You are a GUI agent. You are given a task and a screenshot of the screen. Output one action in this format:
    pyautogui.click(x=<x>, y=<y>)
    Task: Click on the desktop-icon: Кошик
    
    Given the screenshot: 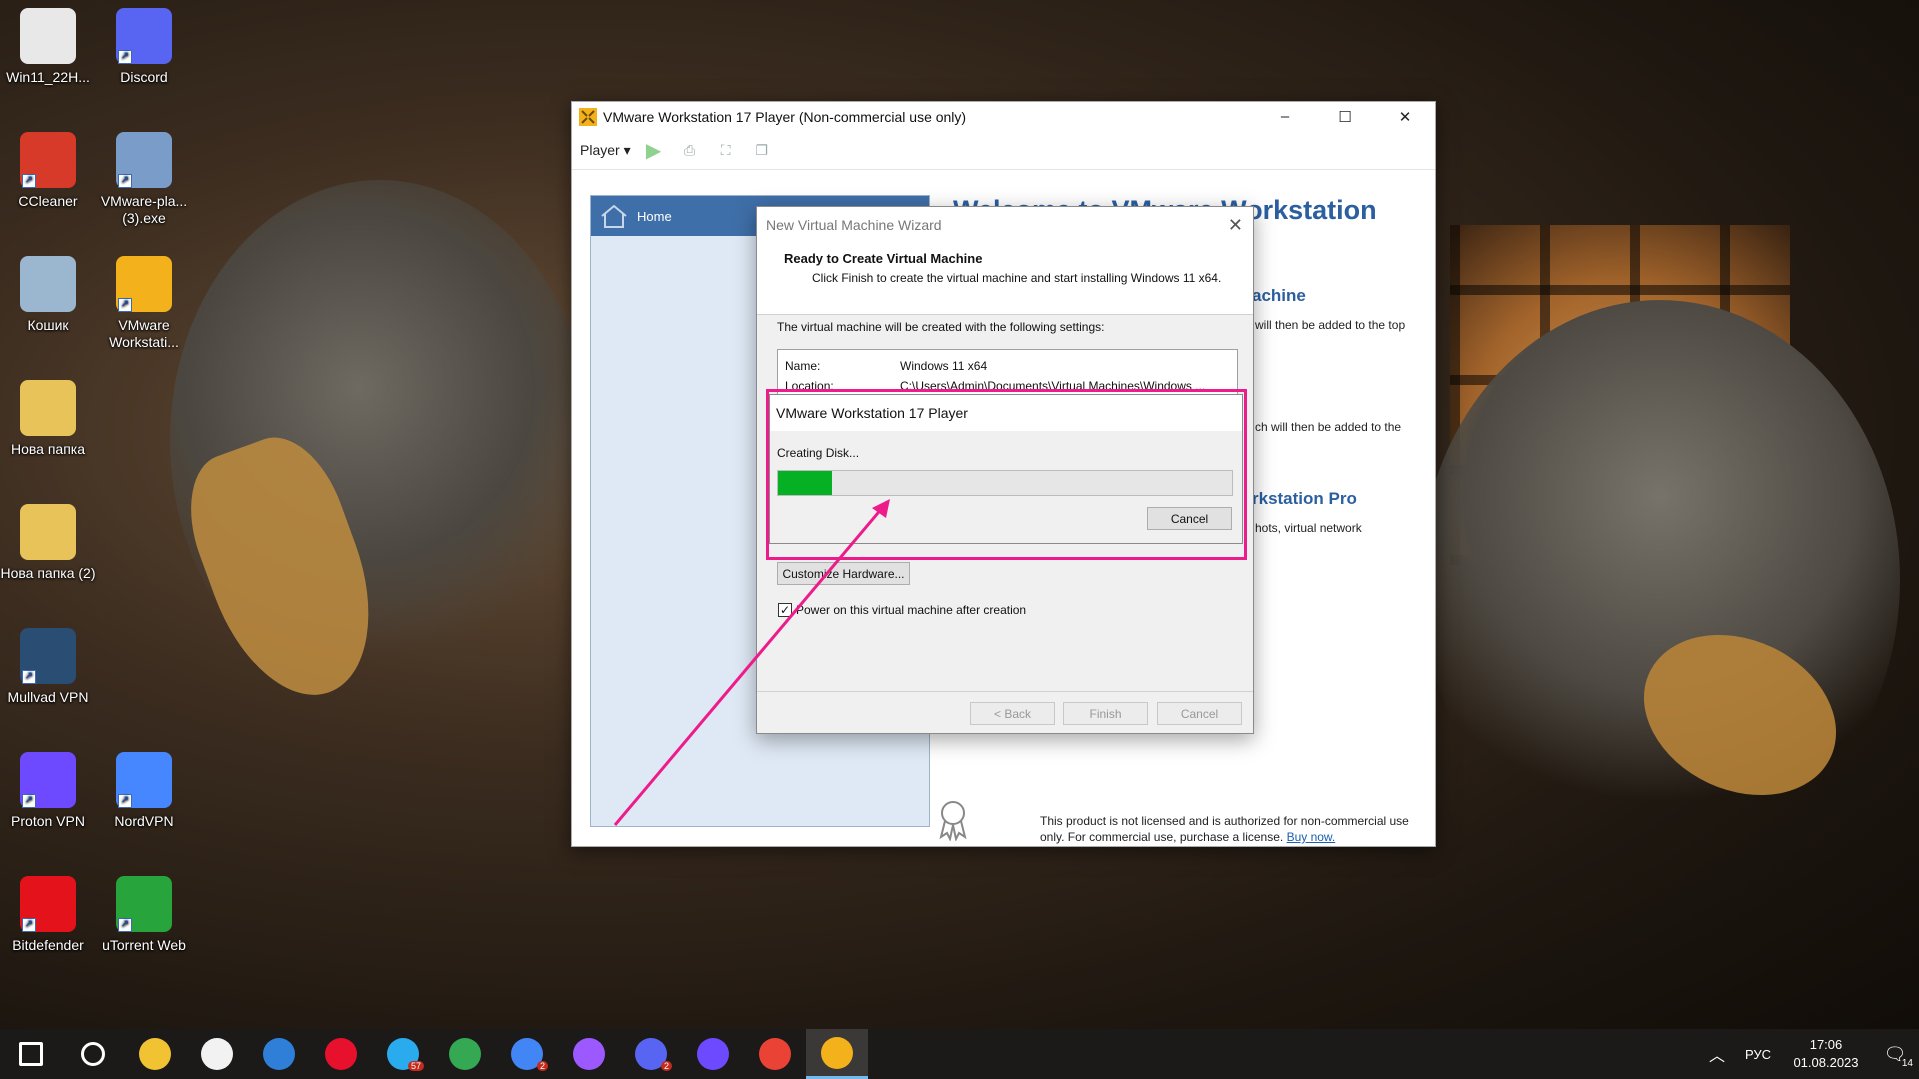 What is the action you would take?
    pyautogui.click(x=48, y=295)
    